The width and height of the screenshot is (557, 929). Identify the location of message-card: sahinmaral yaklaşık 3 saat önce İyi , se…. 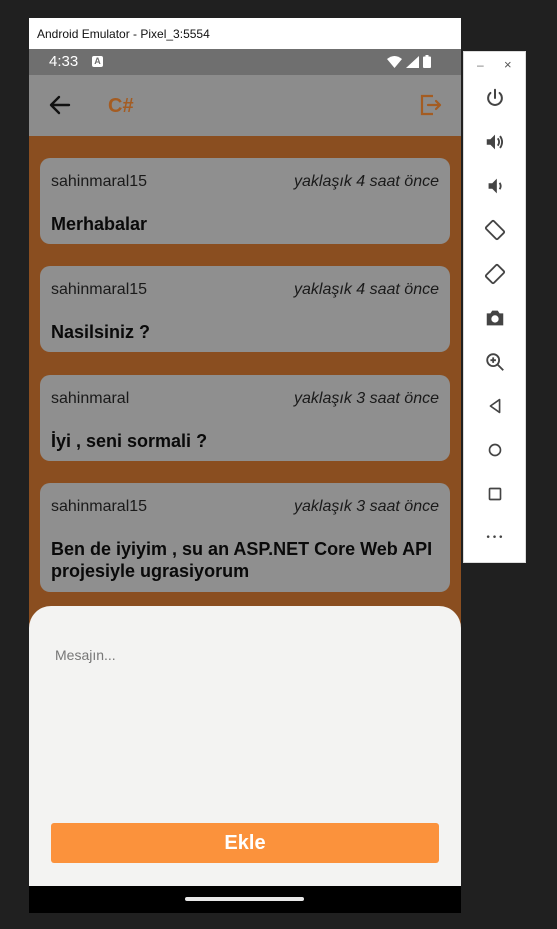
(245, 418).